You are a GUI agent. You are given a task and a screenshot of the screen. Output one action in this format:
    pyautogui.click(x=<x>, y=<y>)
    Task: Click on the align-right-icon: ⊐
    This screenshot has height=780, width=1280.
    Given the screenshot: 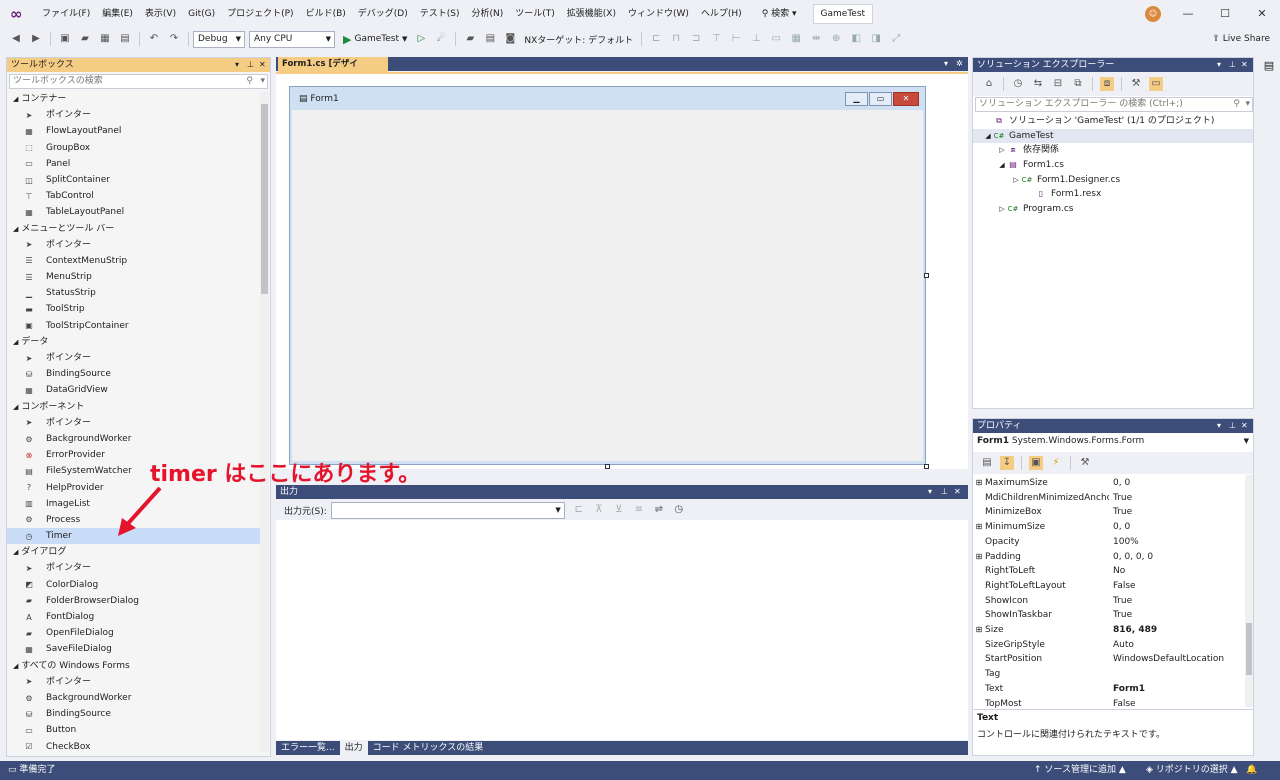 What is the action you would take?
    pyautogui.click(x=696, y=39)
    